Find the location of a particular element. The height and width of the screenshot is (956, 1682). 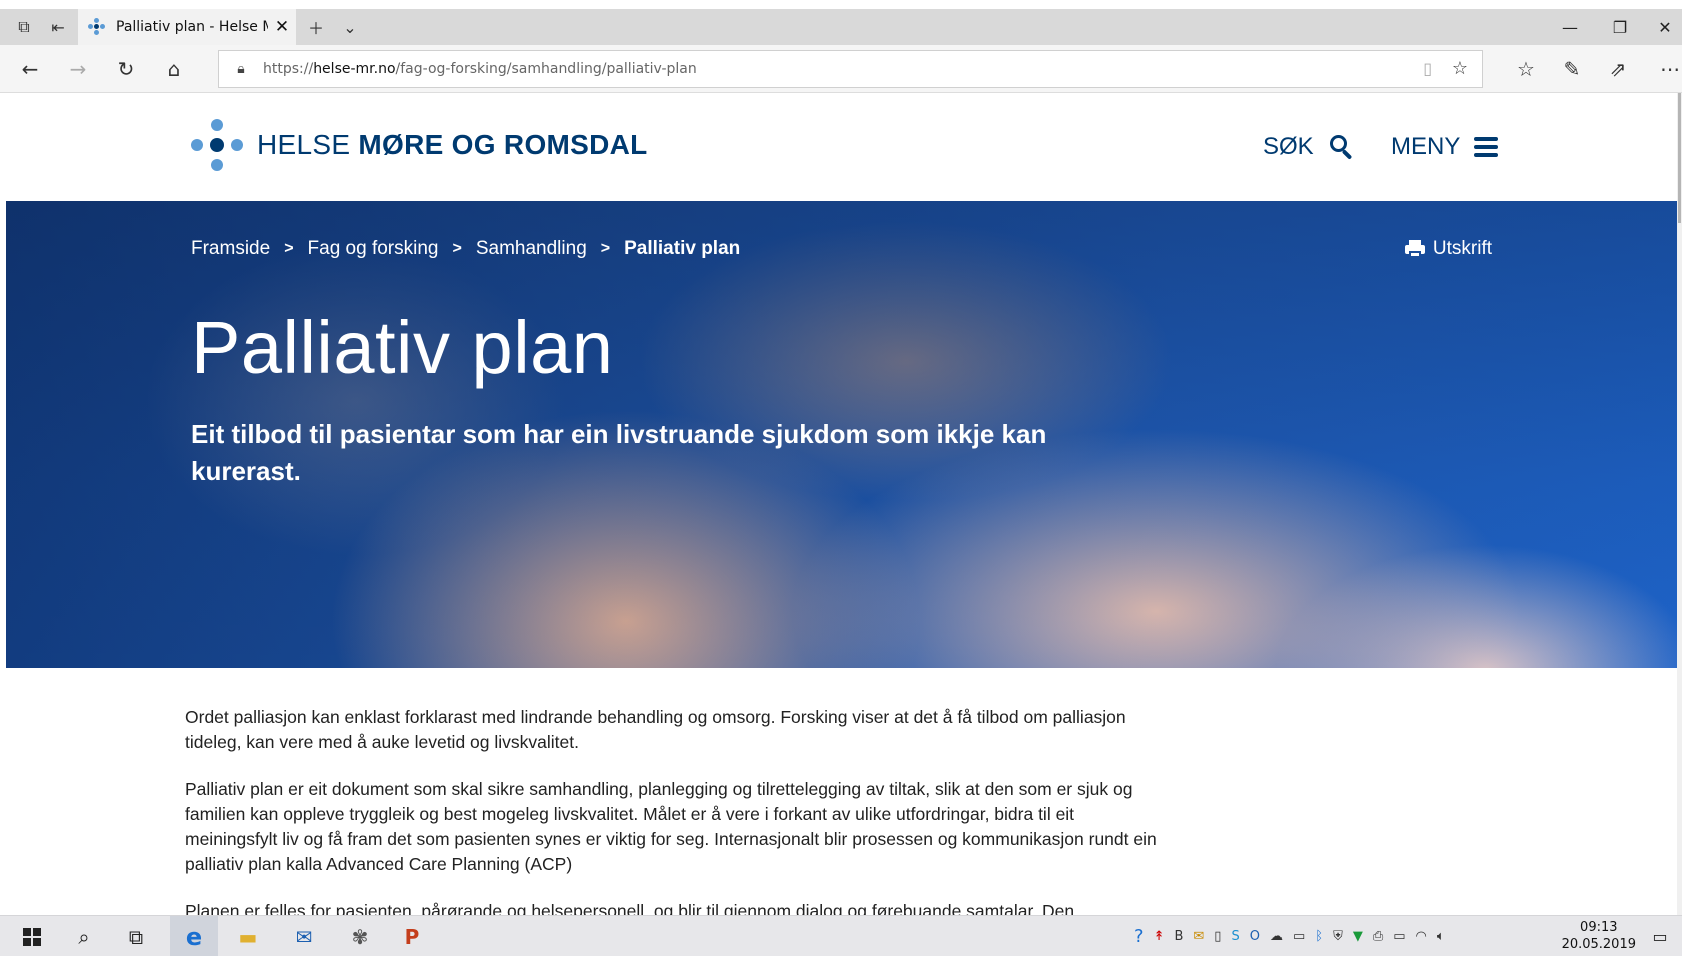

tray-app-icon: B is located at coordinates (1178, 936).